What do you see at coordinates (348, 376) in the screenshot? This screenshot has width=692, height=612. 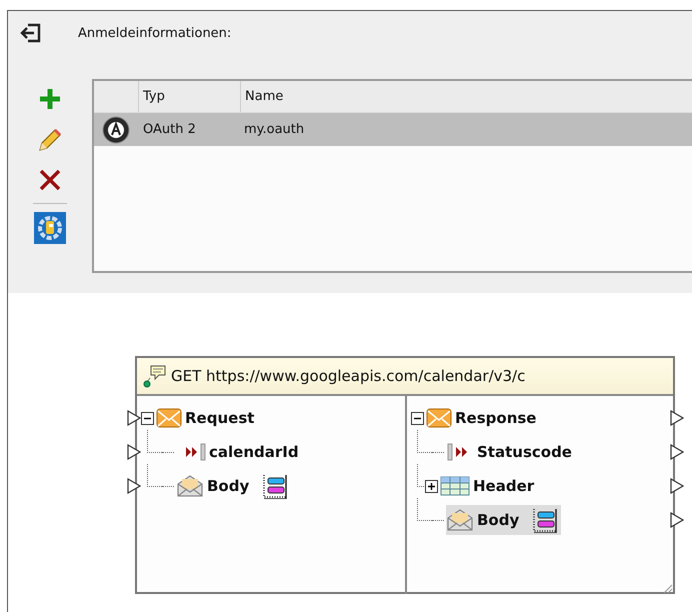 I see `component-title: GET https://www.googleapis.com/calendar/v3/c` at bounding box center [348, 376].